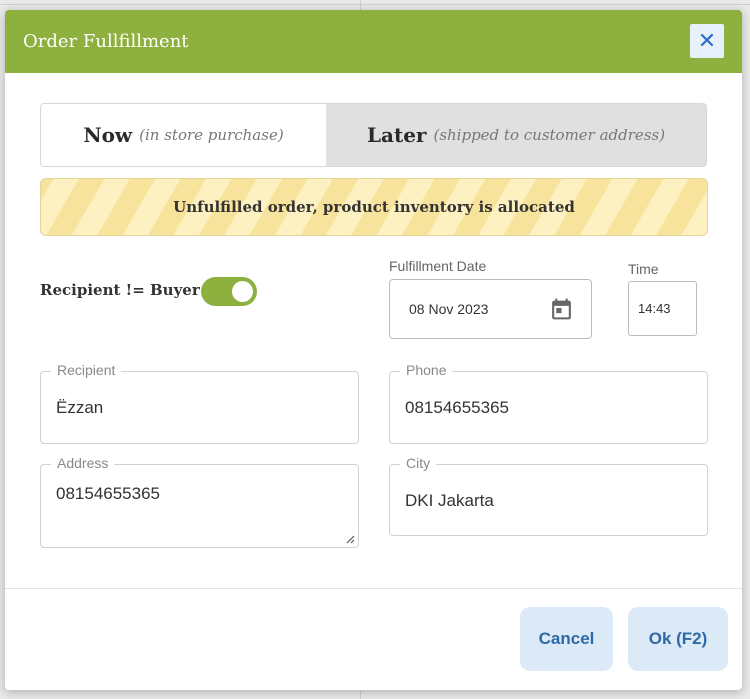 Image resolution: width=750 pixels, height=699 pixels. What do you see at coordinates (438, 266) in the screenshot?
I see `fulfillment-date-label: Fulfillment Date` at bounding box center [438, 266].